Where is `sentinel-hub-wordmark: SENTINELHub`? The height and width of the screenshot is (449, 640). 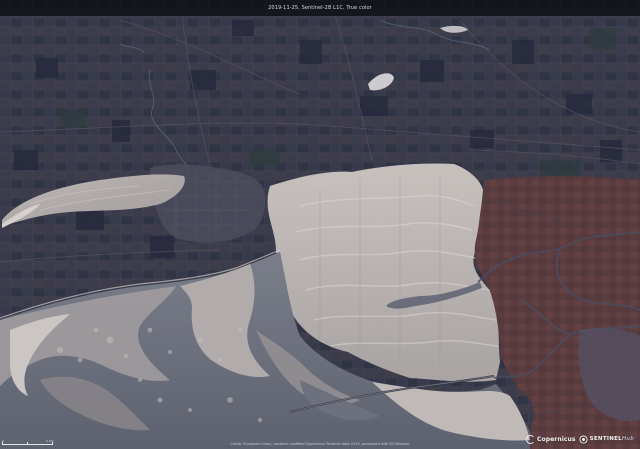
sentinel-hub-wordmark: SENTINELHub is located at coordinates (612, 439).